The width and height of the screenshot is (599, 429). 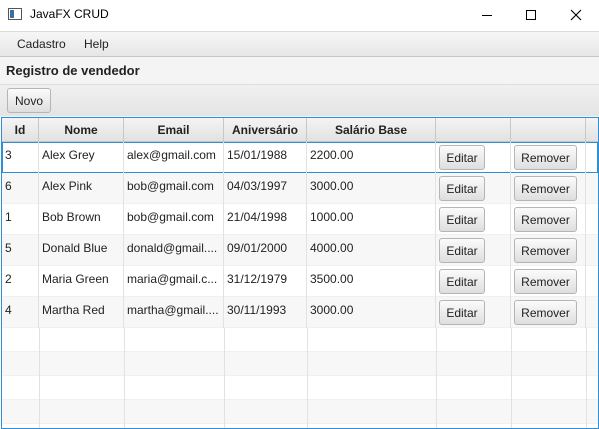 What do you see at coordinates (371, 281) in the screenshot?
I see `cell-salario: 3500.00` at bounding box center [371, 281].